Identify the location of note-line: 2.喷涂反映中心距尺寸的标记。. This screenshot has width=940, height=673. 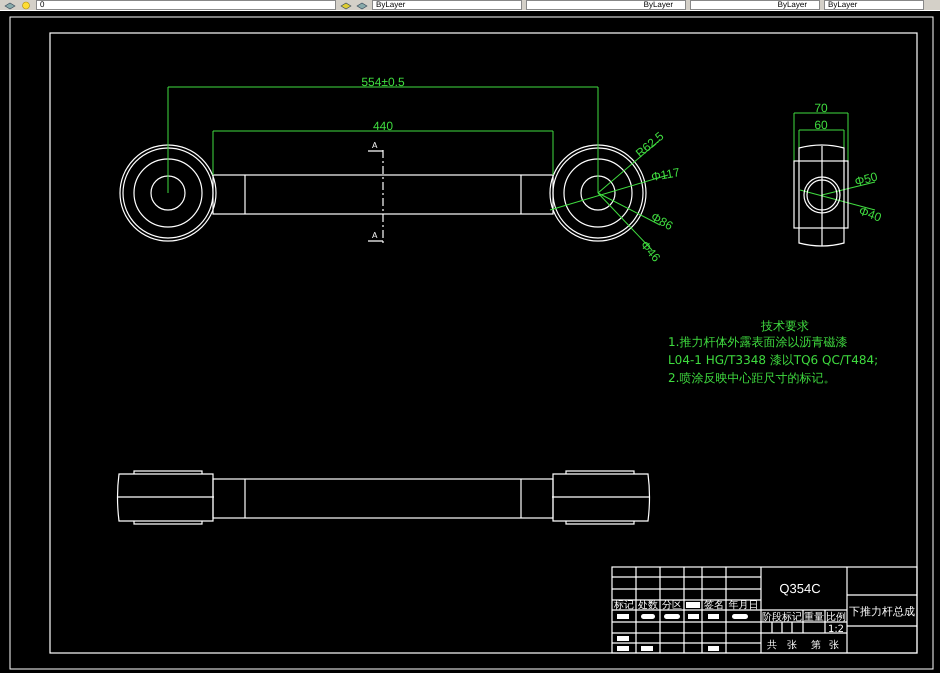
(752, 378).